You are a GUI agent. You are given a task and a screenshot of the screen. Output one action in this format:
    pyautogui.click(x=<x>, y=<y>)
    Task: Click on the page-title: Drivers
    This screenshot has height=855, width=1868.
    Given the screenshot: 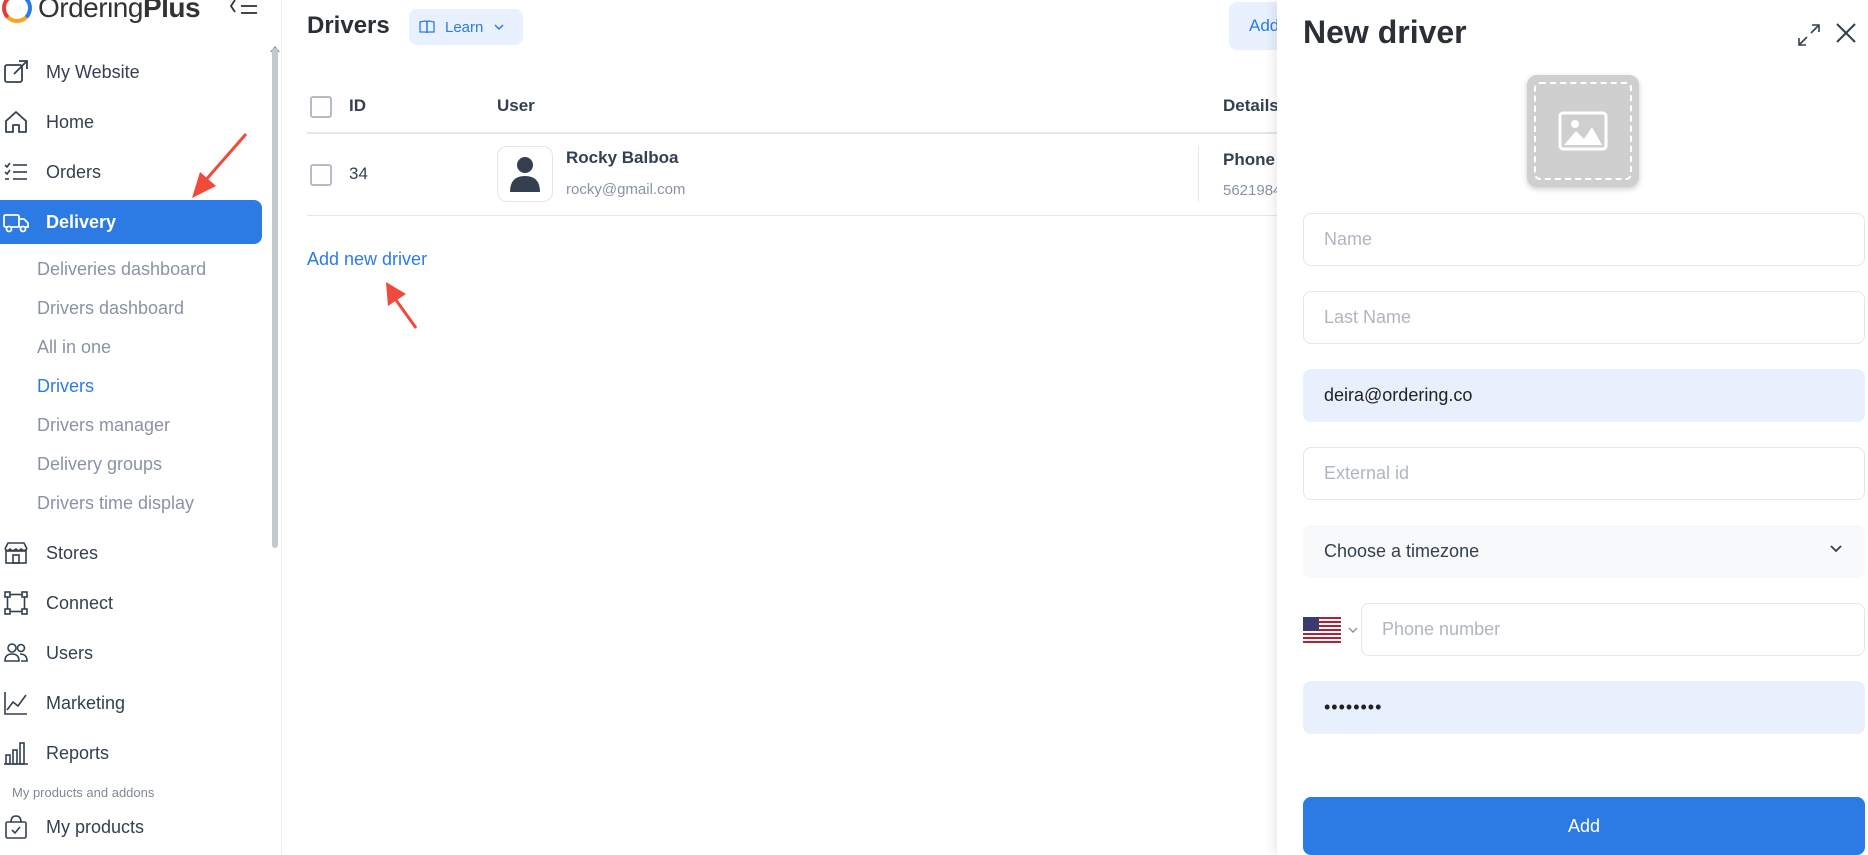 What is the action you would take?
    pyautogui.click(x=348, y=25)
    